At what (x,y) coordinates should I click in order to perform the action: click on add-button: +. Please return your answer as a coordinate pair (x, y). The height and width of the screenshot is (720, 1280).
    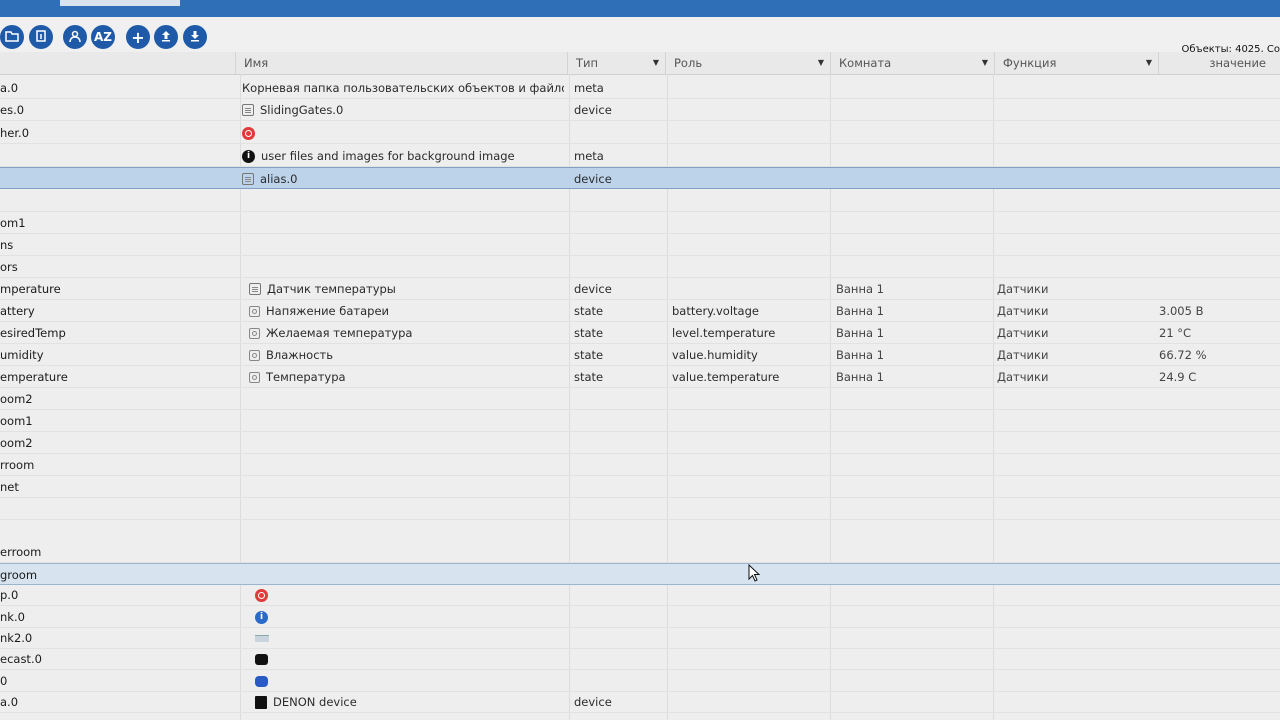
    Looking at the image, I should click on (138, 37).